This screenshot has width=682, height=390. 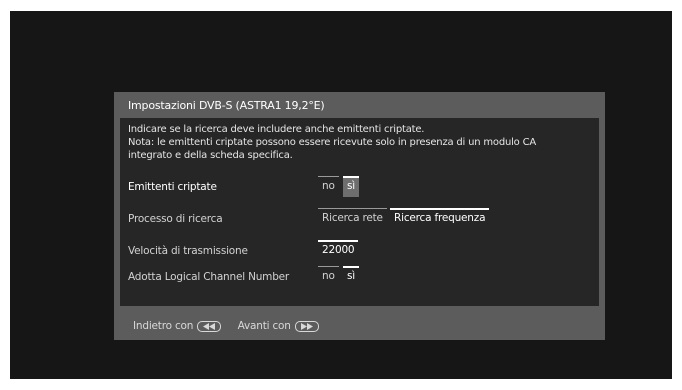 What do you see at coordinates (210, 155) in the screenshot?
I see `info-line: integrato e della scheda specifica.` at bounding box center [210, 155].